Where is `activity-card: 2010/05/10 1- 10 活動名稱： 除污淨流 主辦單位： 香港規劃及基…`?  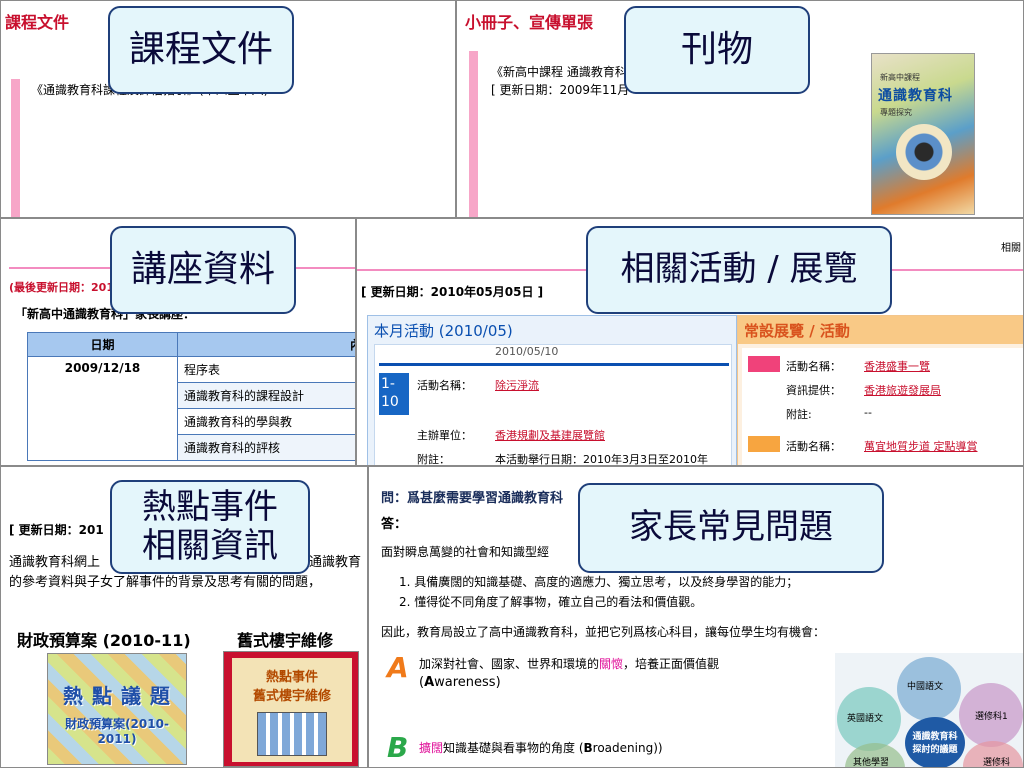 activity-card: 2010/05/10 1- 10 活動名稱： 除污淨流 主辦單位： 香港規劃及基… is located at coordinates (553, 405).